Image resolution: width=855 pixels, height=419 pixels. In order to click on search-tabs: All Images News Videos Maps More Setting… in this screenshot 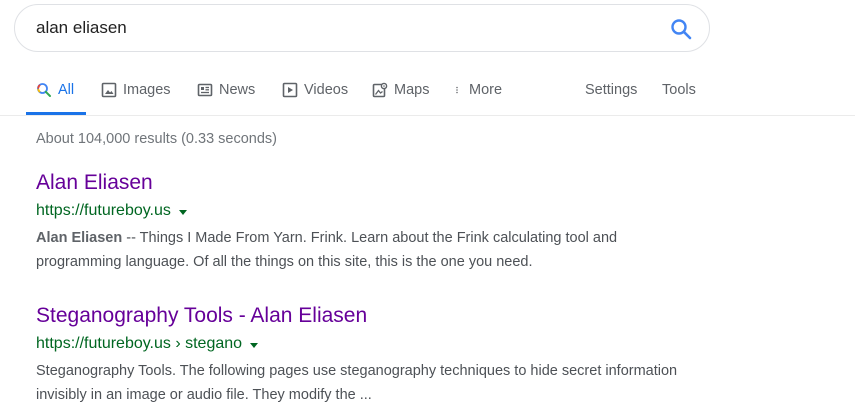, I will do `click(427, 93)`.